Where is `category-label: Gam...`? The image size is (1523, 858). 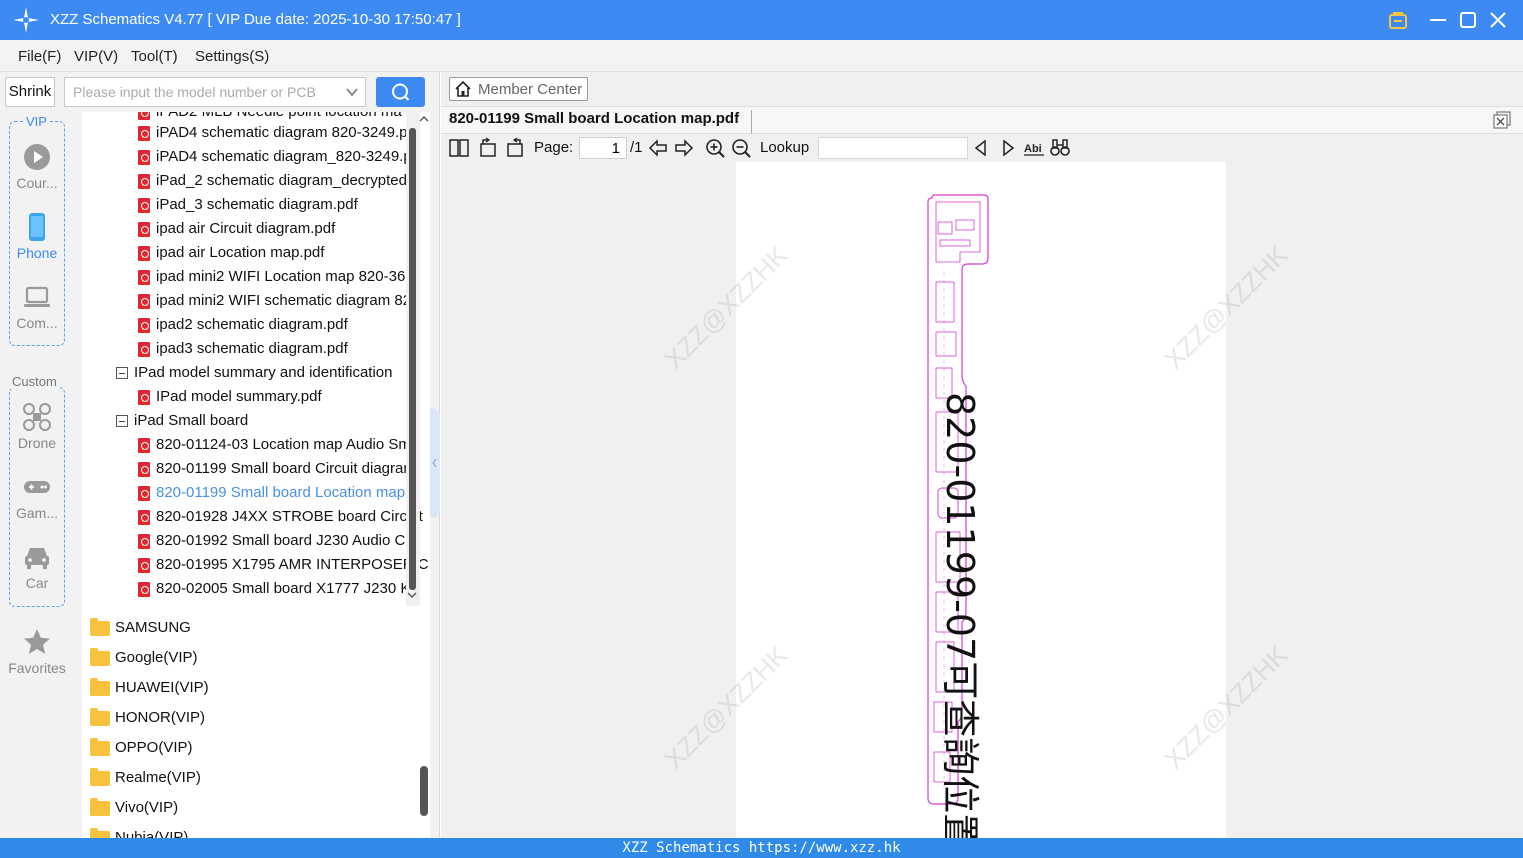
category-label: Gam... is located at coordinates (36, 513).